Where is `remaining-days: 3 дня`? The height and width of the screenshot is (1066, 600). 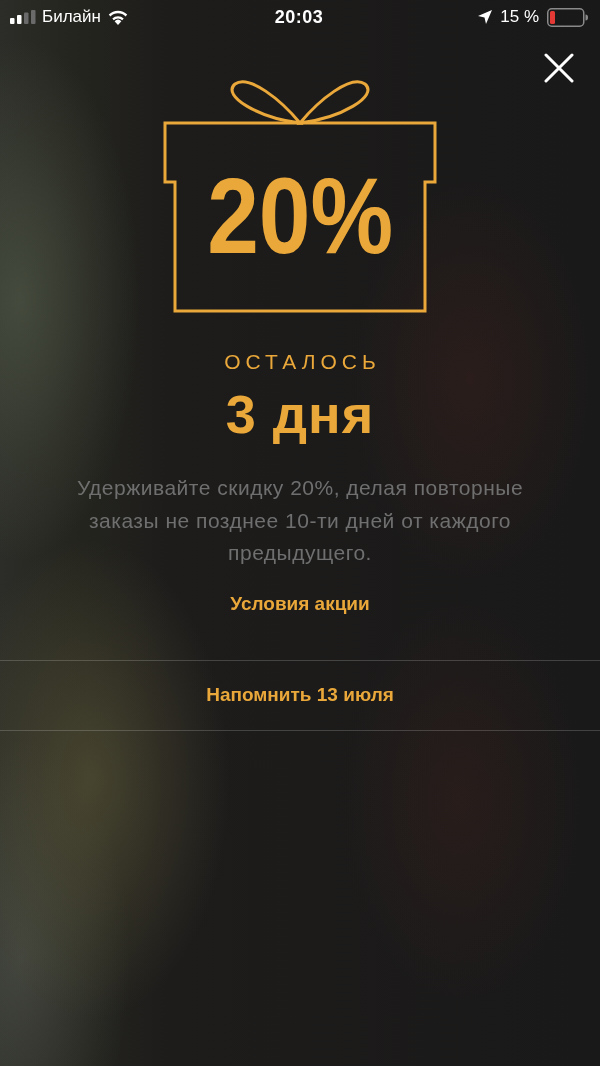 remaining-days: 3 дня is located at coordinates (300, 414).